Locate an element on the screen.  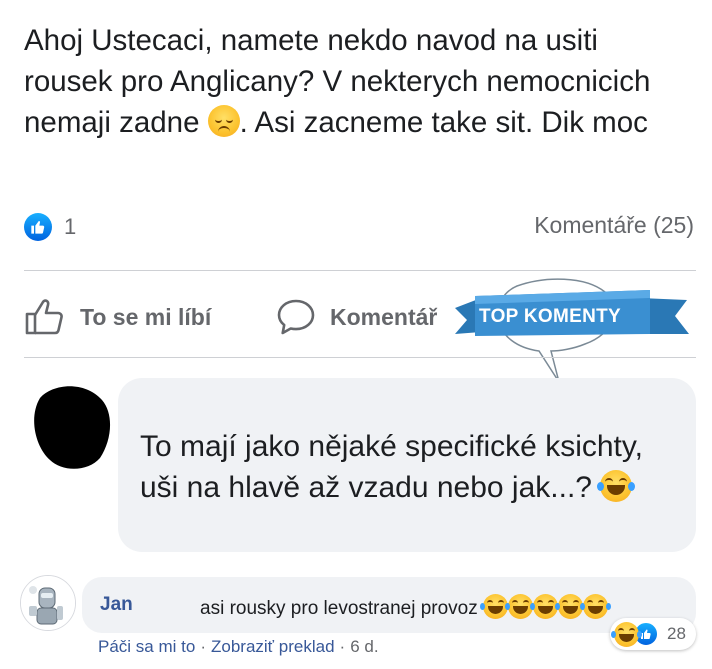
post-reactions-summary: 1 is located at coordinates (50, 227).